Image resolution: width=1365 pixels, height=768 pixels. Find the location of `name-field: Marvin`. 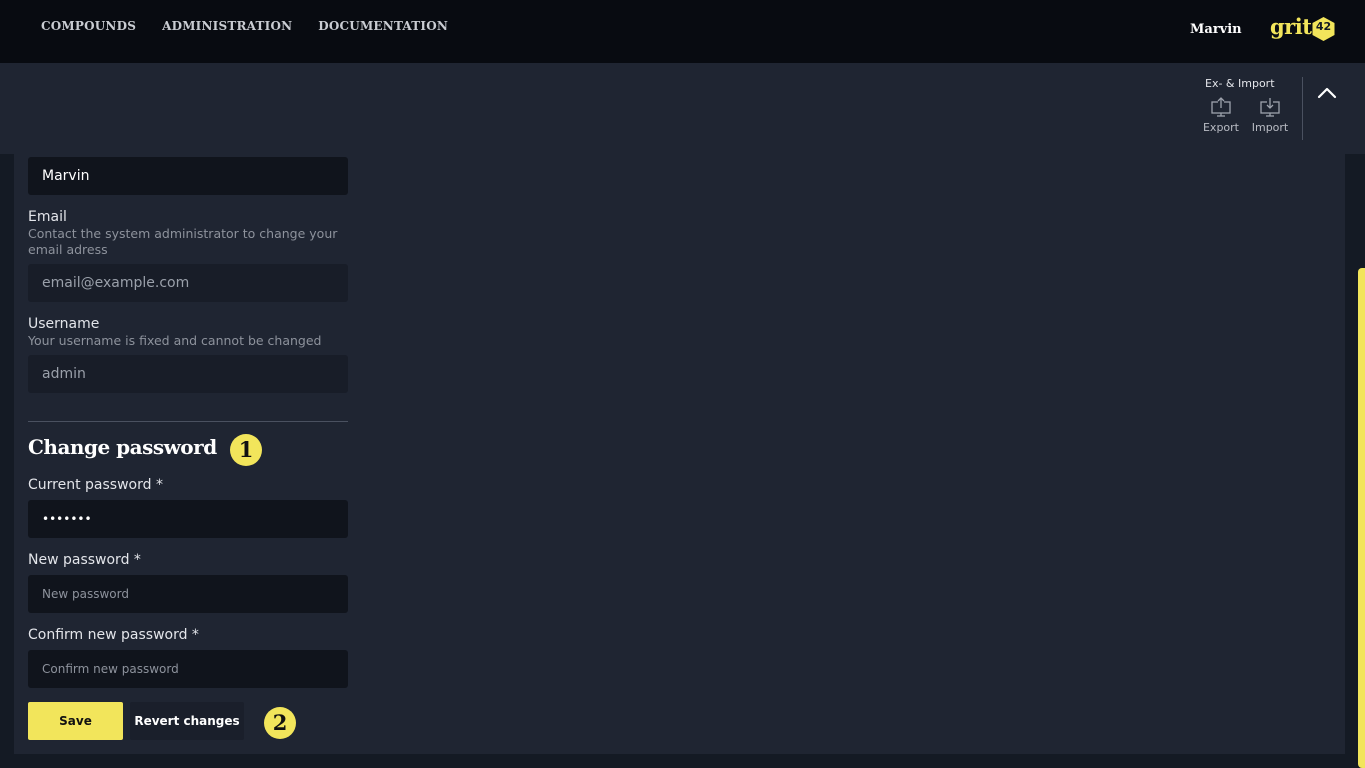

name-field: Marvin is located at coordinates (188, 176).